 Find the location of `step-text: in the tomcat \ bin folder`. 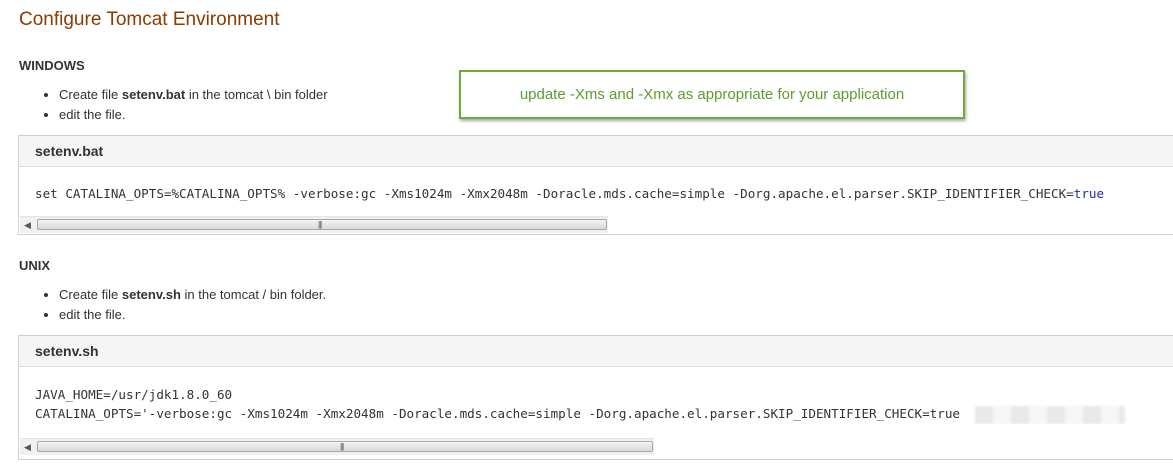

step-text: in the tomcat \ bin folder is located at coordinates (256, 94).